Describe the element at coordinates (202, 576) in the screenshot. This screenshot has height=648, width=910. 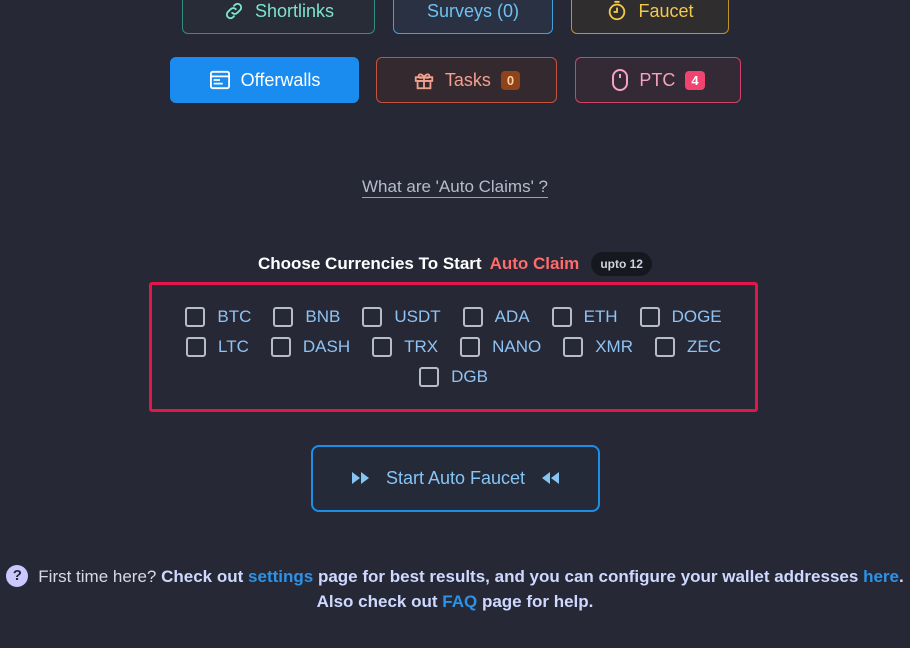
I see `footer-text-2: Check out` at that location.